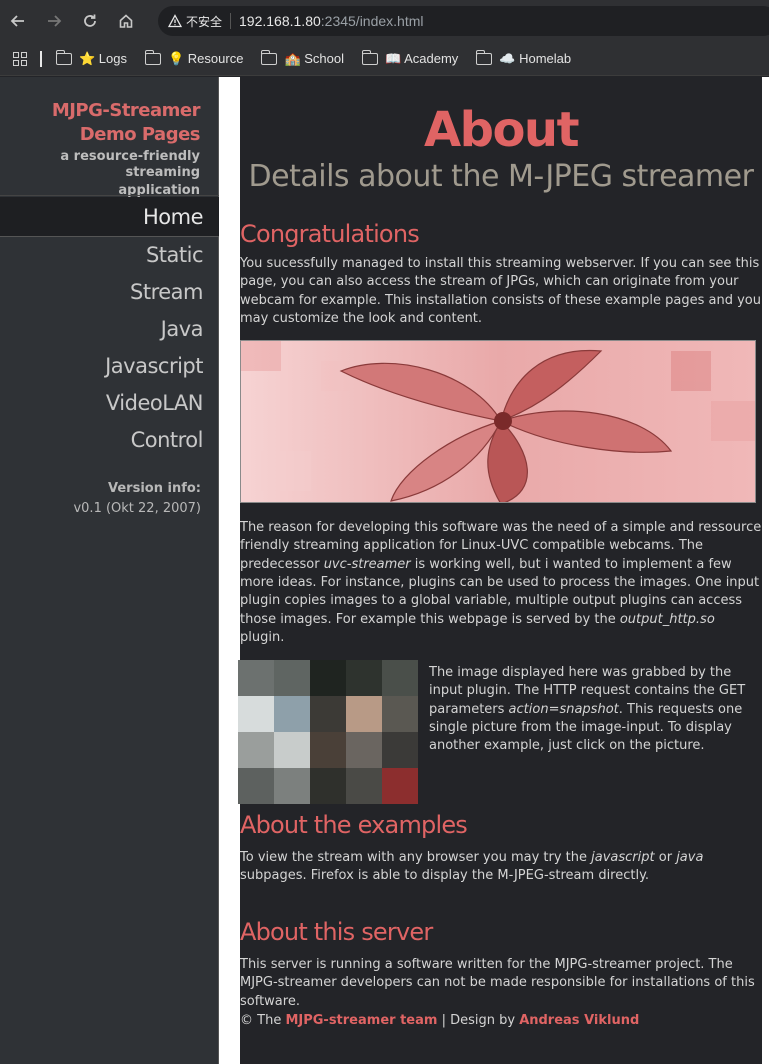  Describe the element at coordinates (109, 366) in the screenshot. I see `nav-javascript: Javascript` at that location.